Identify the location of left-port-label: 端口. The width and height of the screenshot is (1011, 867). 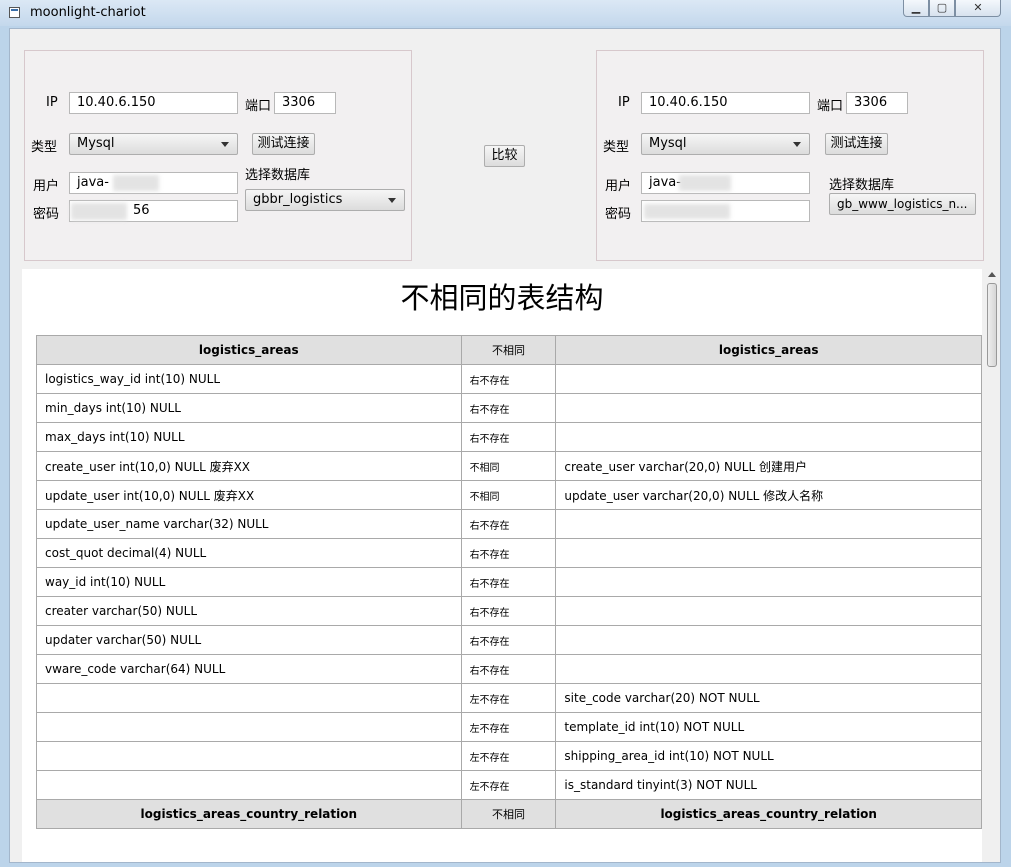
(258, 106).